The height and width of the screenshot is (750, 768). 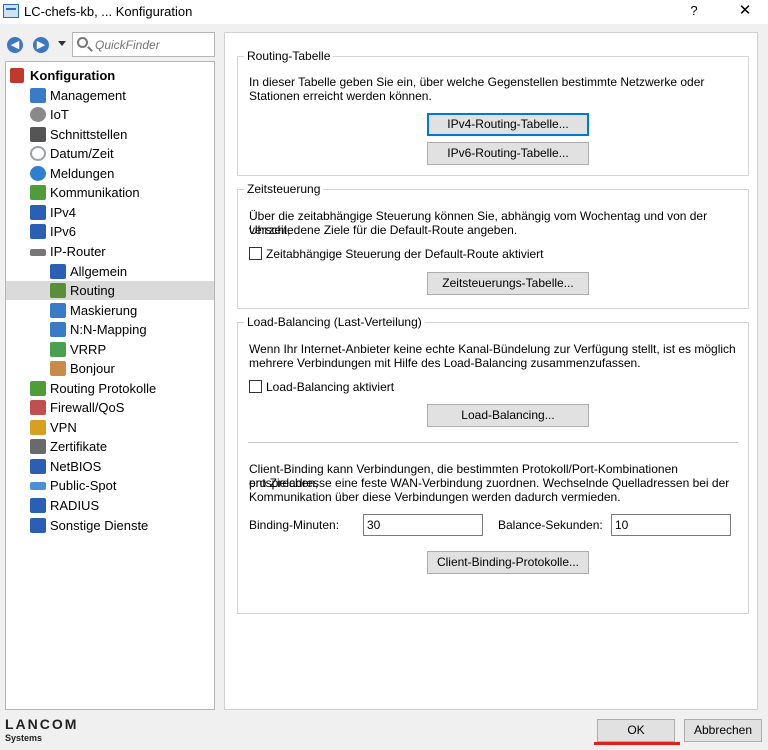 I want to click on info-icon, so click(x=38, y=173).